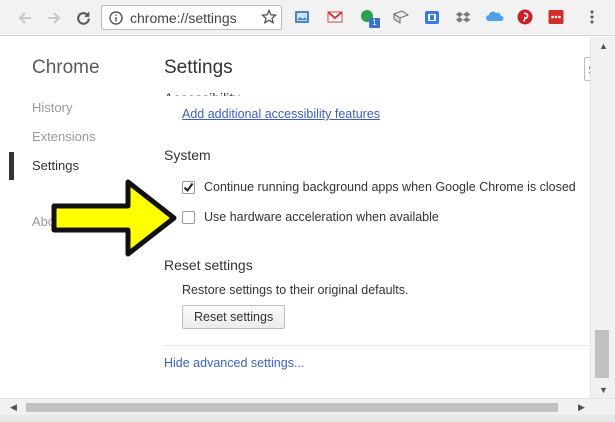 Image resolution: width=615 pixels, height=422 pixels. What do you see at coordinates (321, 217) in the screenshot?
I see `hardware-acceleration-label: Use hardware acceleration when available` at bounding box center [321, 217].